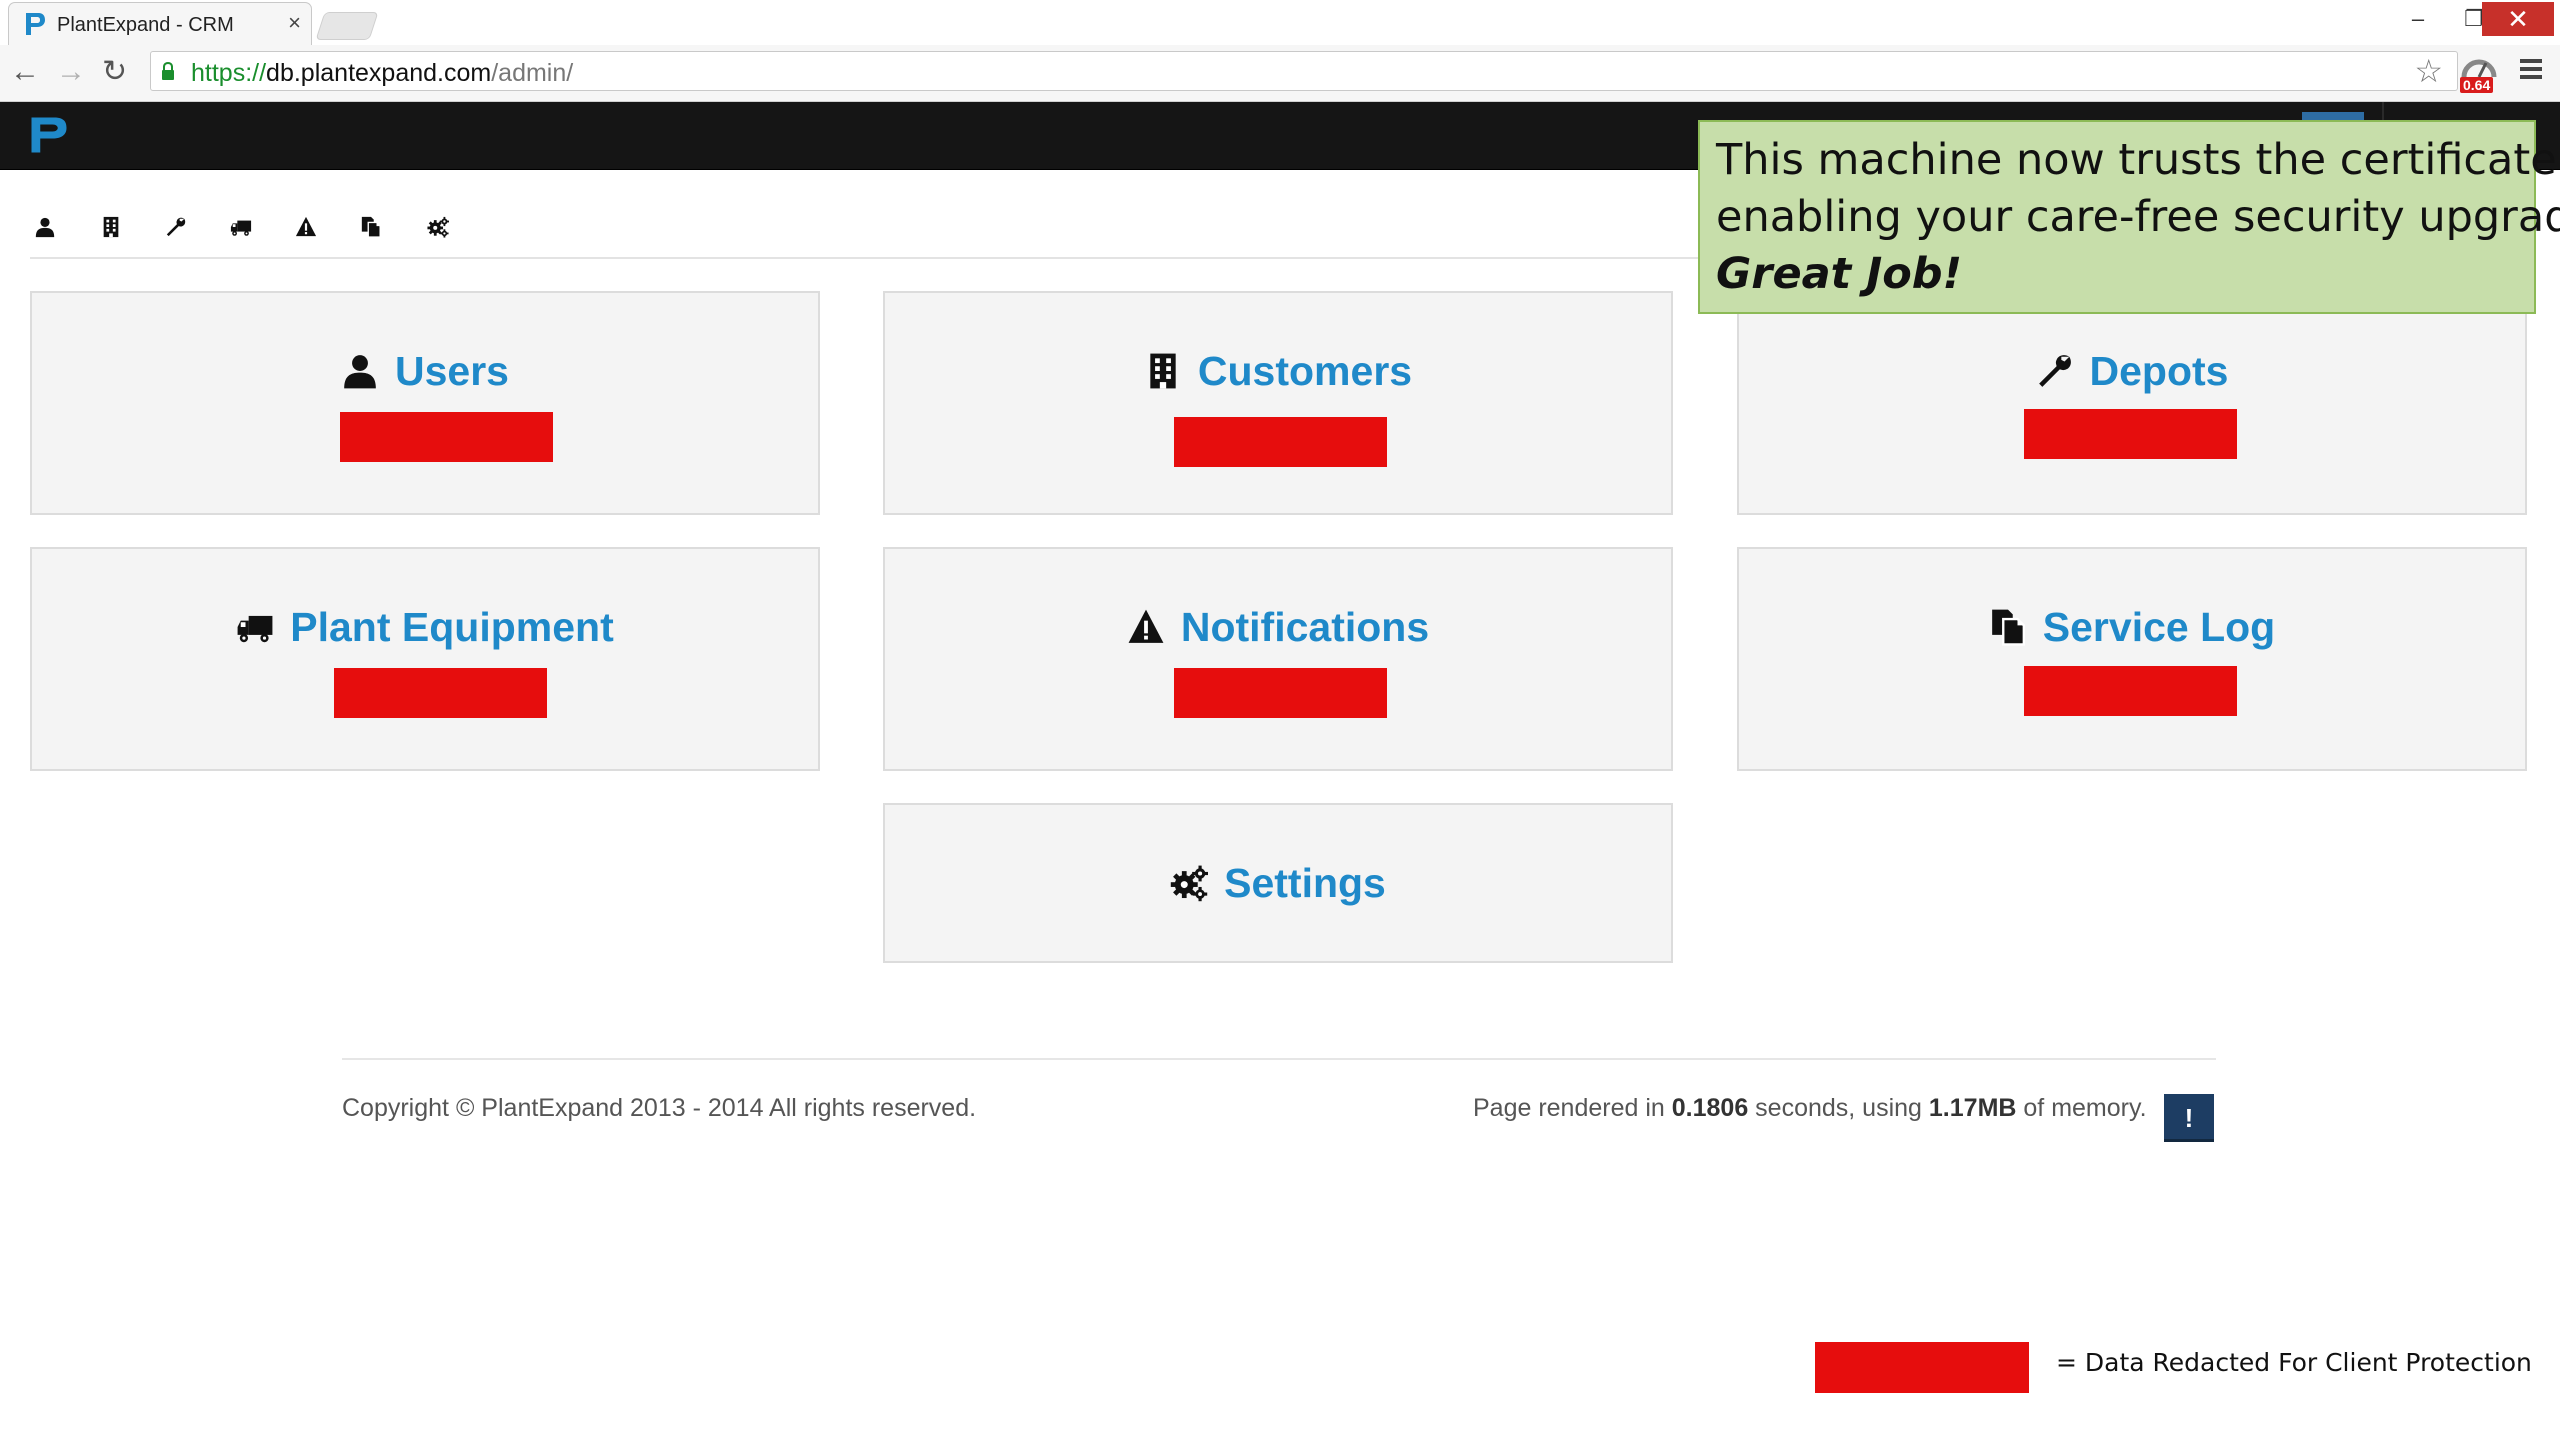 This screenshot has height=1440, width=2560. I want to click on extension-badge: 0.64, so click(2477, 85).